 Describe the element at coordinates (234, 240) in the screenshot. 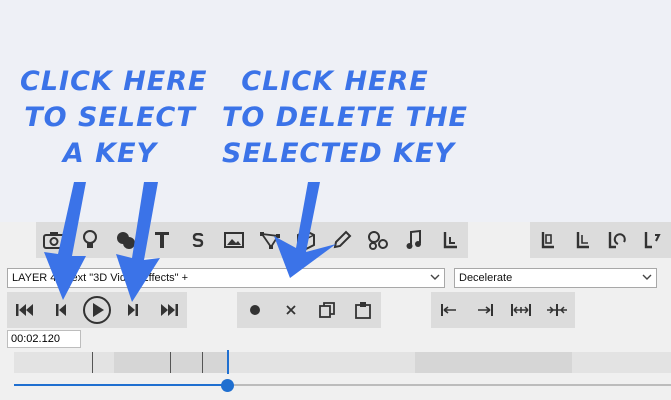

I see `image-icon` at that location.